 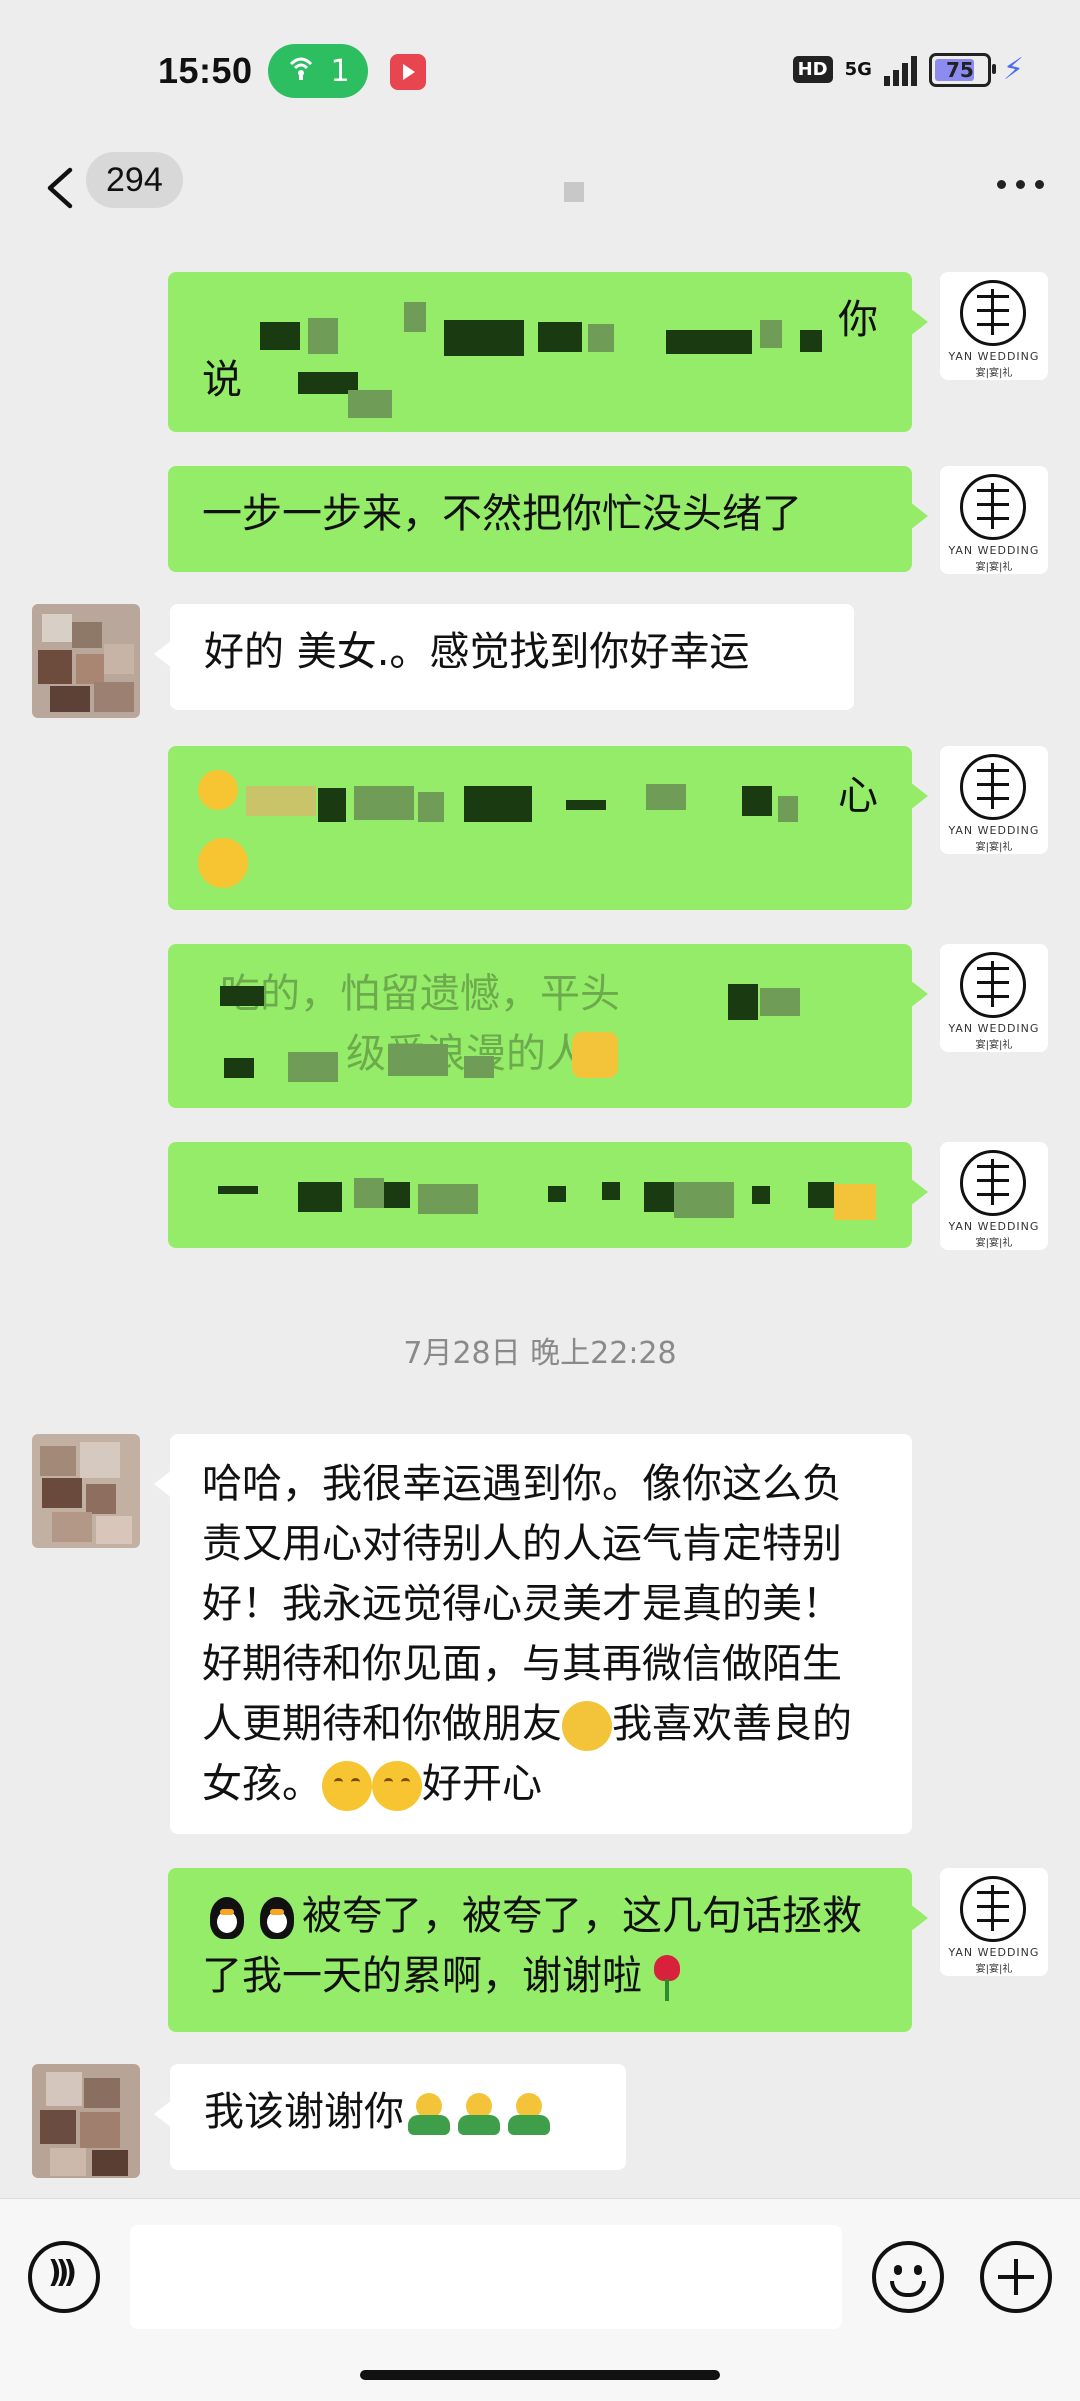 I want to click on hotspot-icon, so click(x=301, y=71).